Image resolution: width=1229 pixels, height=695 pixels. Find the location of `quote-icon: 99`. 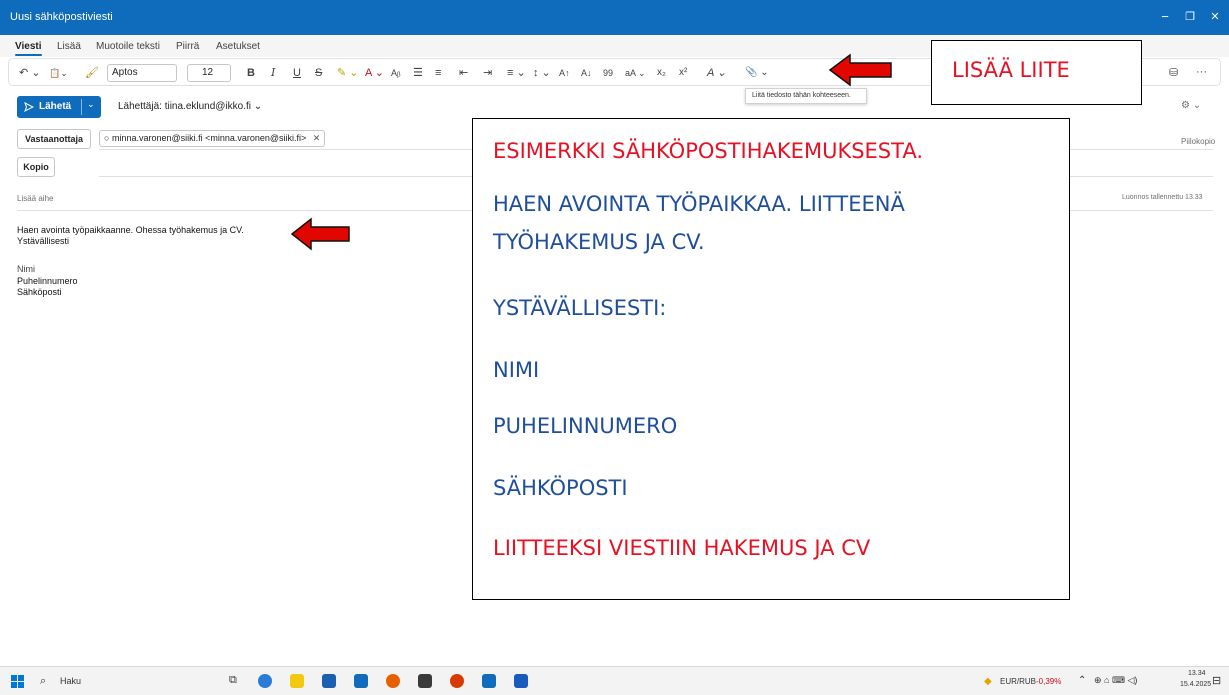

quote-icon: 99 is located at coordinates (608, 73).